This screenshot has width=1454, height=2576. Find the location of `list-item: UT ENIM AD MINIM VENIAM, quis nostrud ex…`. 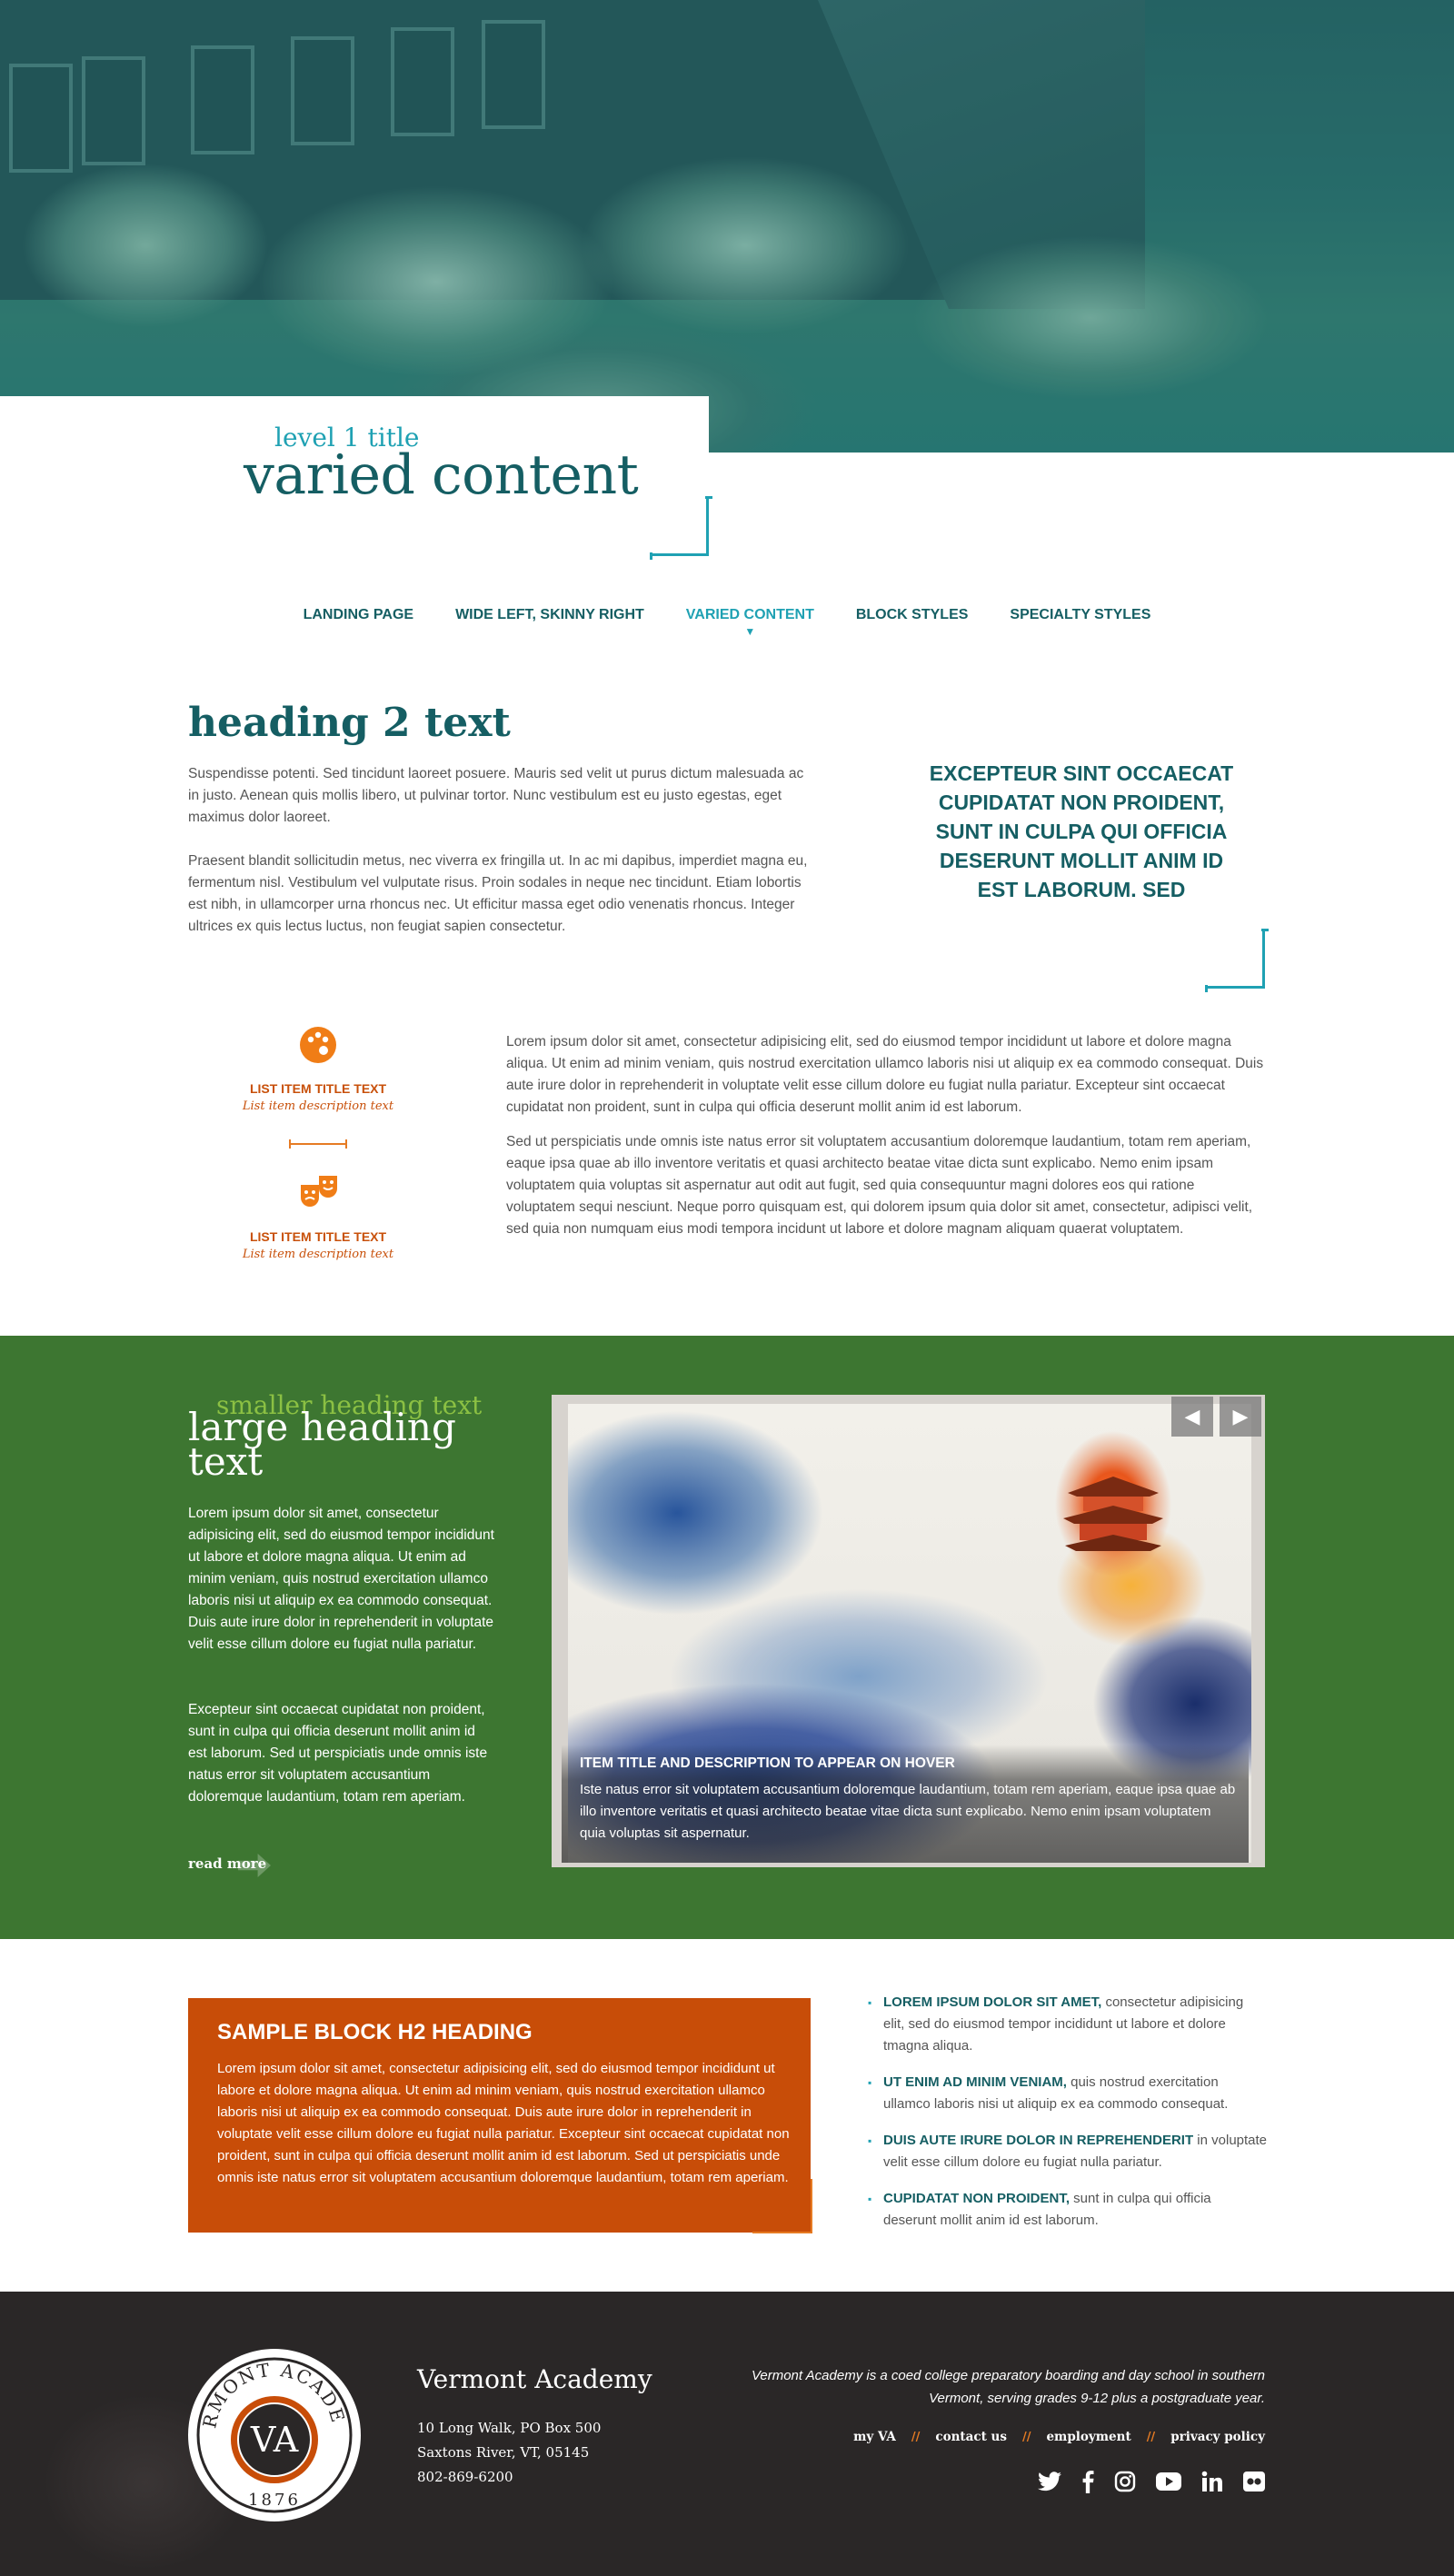

list-item: UT ENIM AD MINIM VENIAM, quis nostrud ex… is located at coordinates (1068, 2093).